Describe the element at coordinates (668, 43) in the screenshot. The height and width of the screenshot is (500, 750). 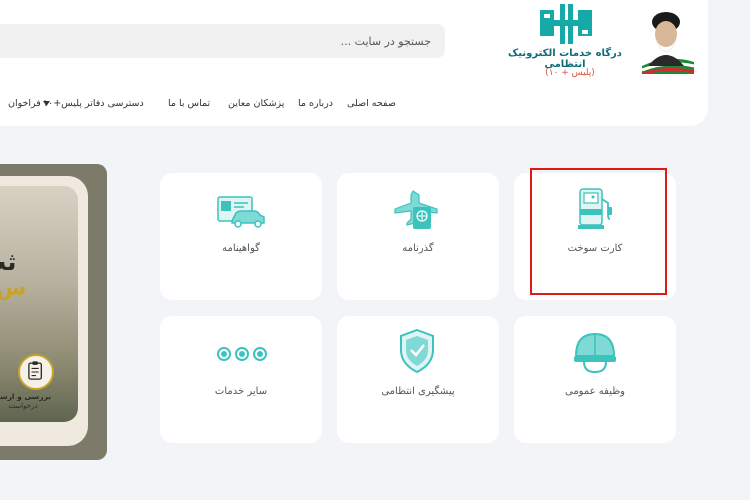
I see `leader-portrait` at that location.